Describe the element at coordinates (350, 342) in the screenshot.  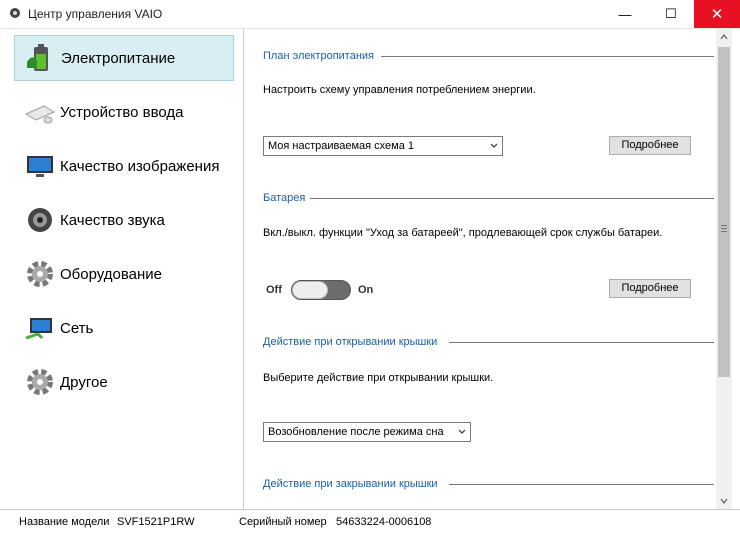
I see `section-heading-lid-open: Действие при открывании крышки` at that location.